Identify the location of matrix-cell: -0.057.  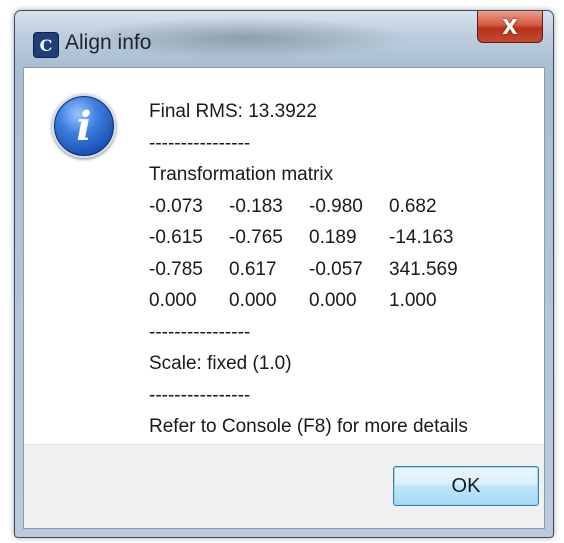
(336, 269).